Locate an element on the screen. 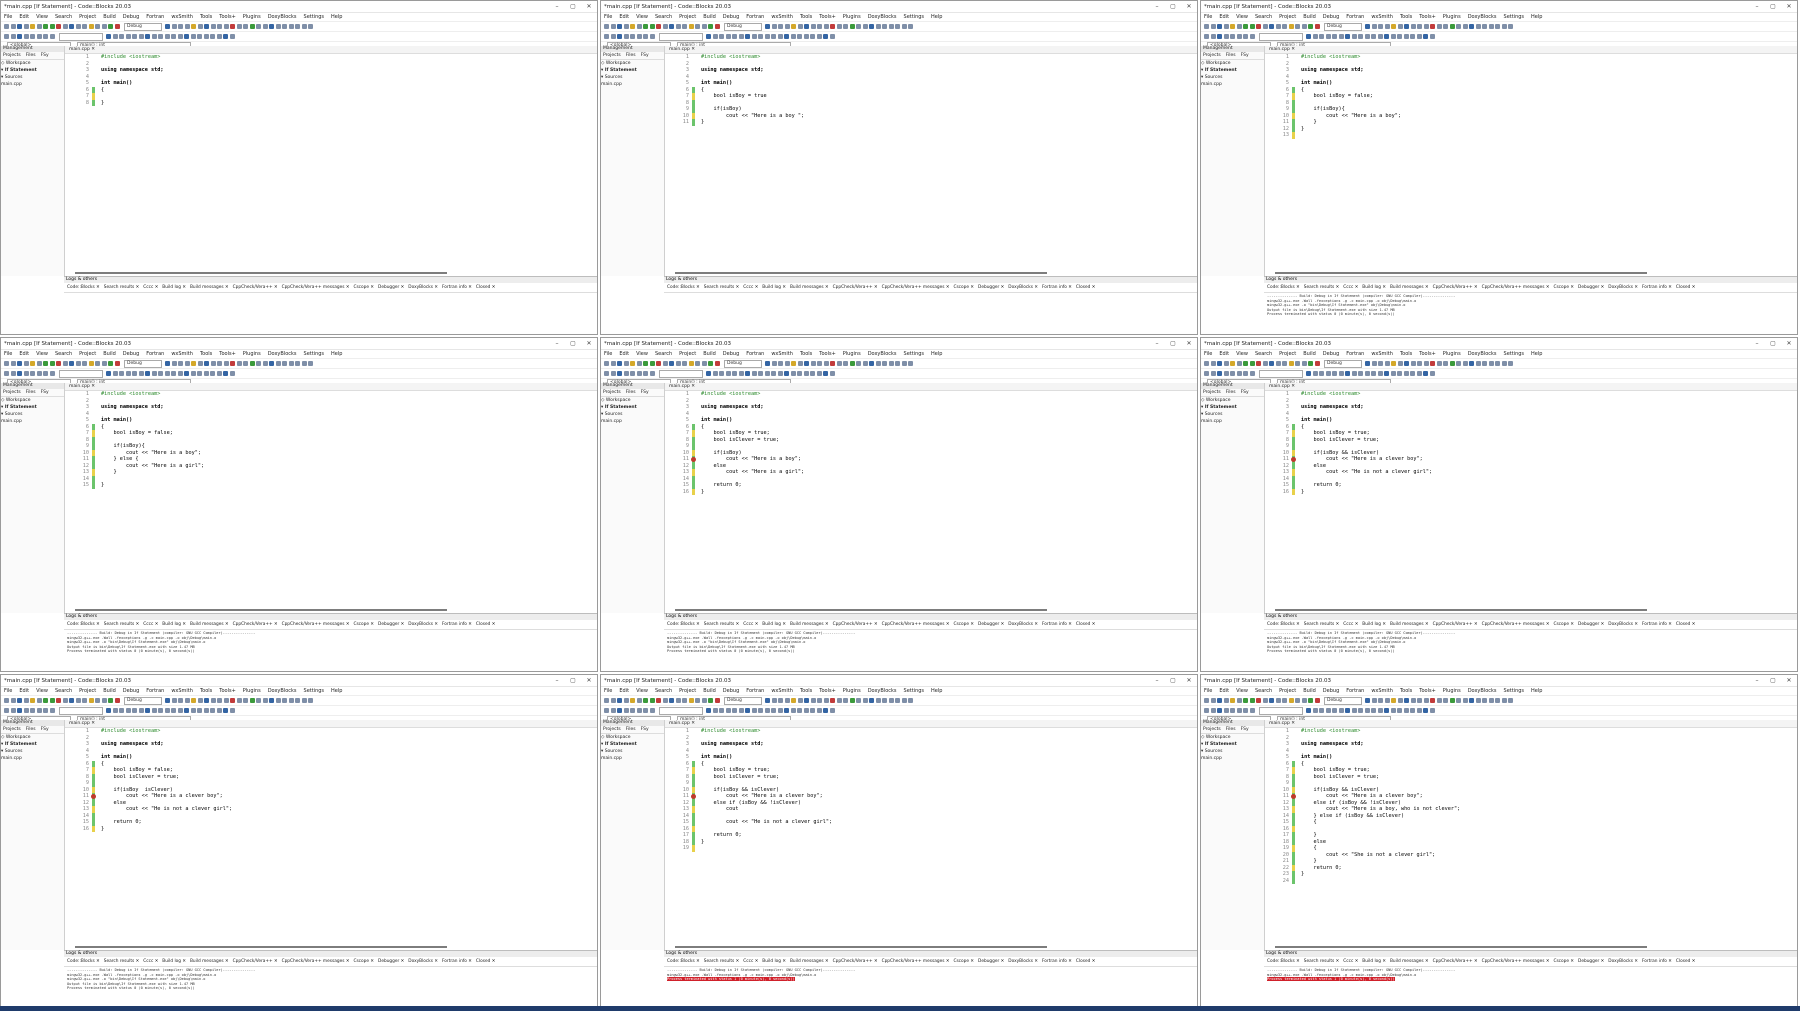 This screenshot has width=1800, height=1011. tree-sources: ▾ Sources is located at coordinates (1232, 751).